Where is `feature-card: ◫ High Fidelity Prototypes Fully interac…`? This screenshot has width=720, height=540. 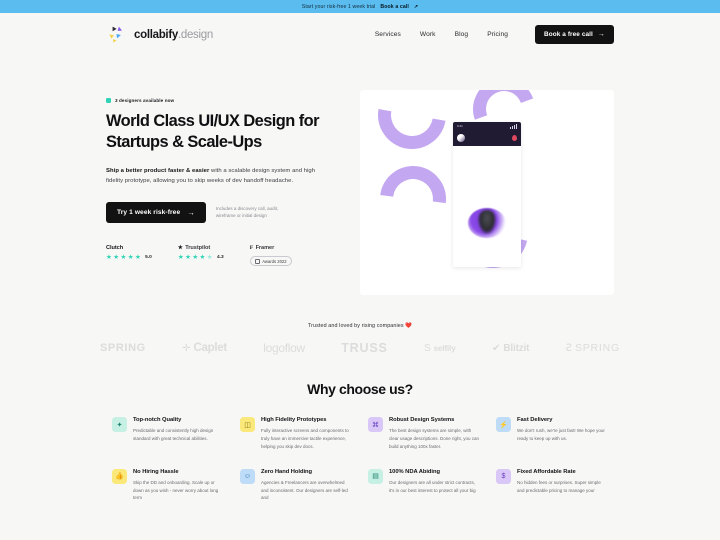 feature-card: ◫ High Fidelity Prototypes Fully interac… is located at coordinates (296, 434).